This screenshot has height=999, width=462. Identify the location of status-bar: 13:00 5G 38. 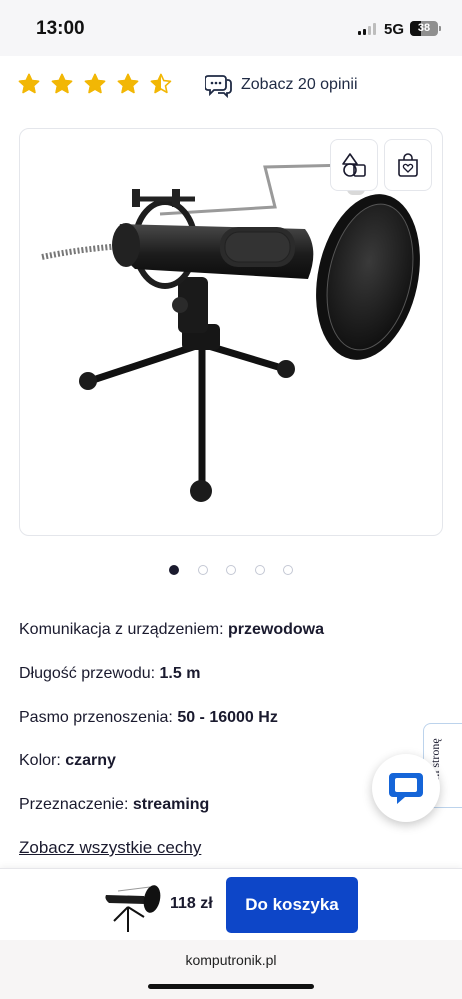
(231, 28).